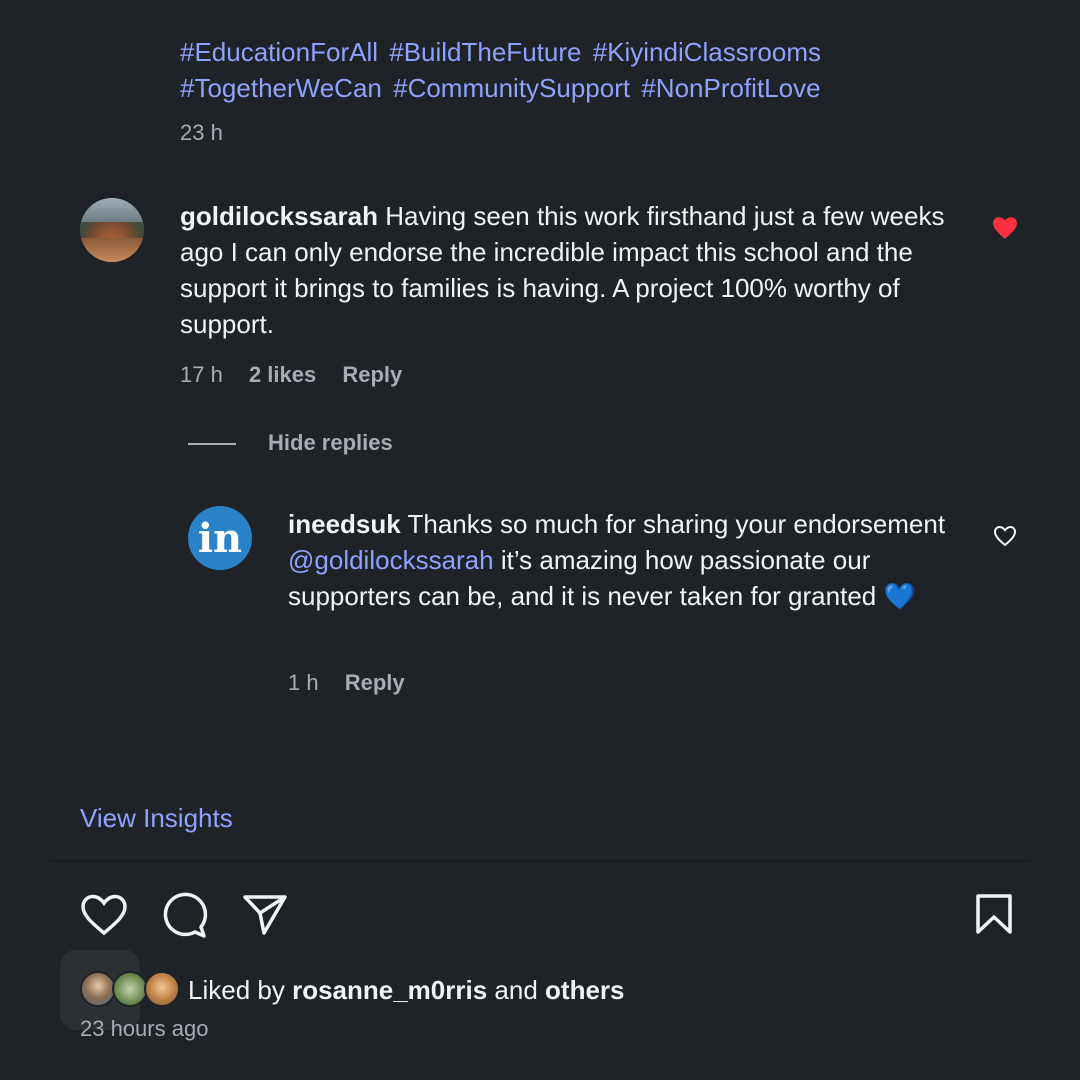  I want to click on replies-divider, so click(212, 444).